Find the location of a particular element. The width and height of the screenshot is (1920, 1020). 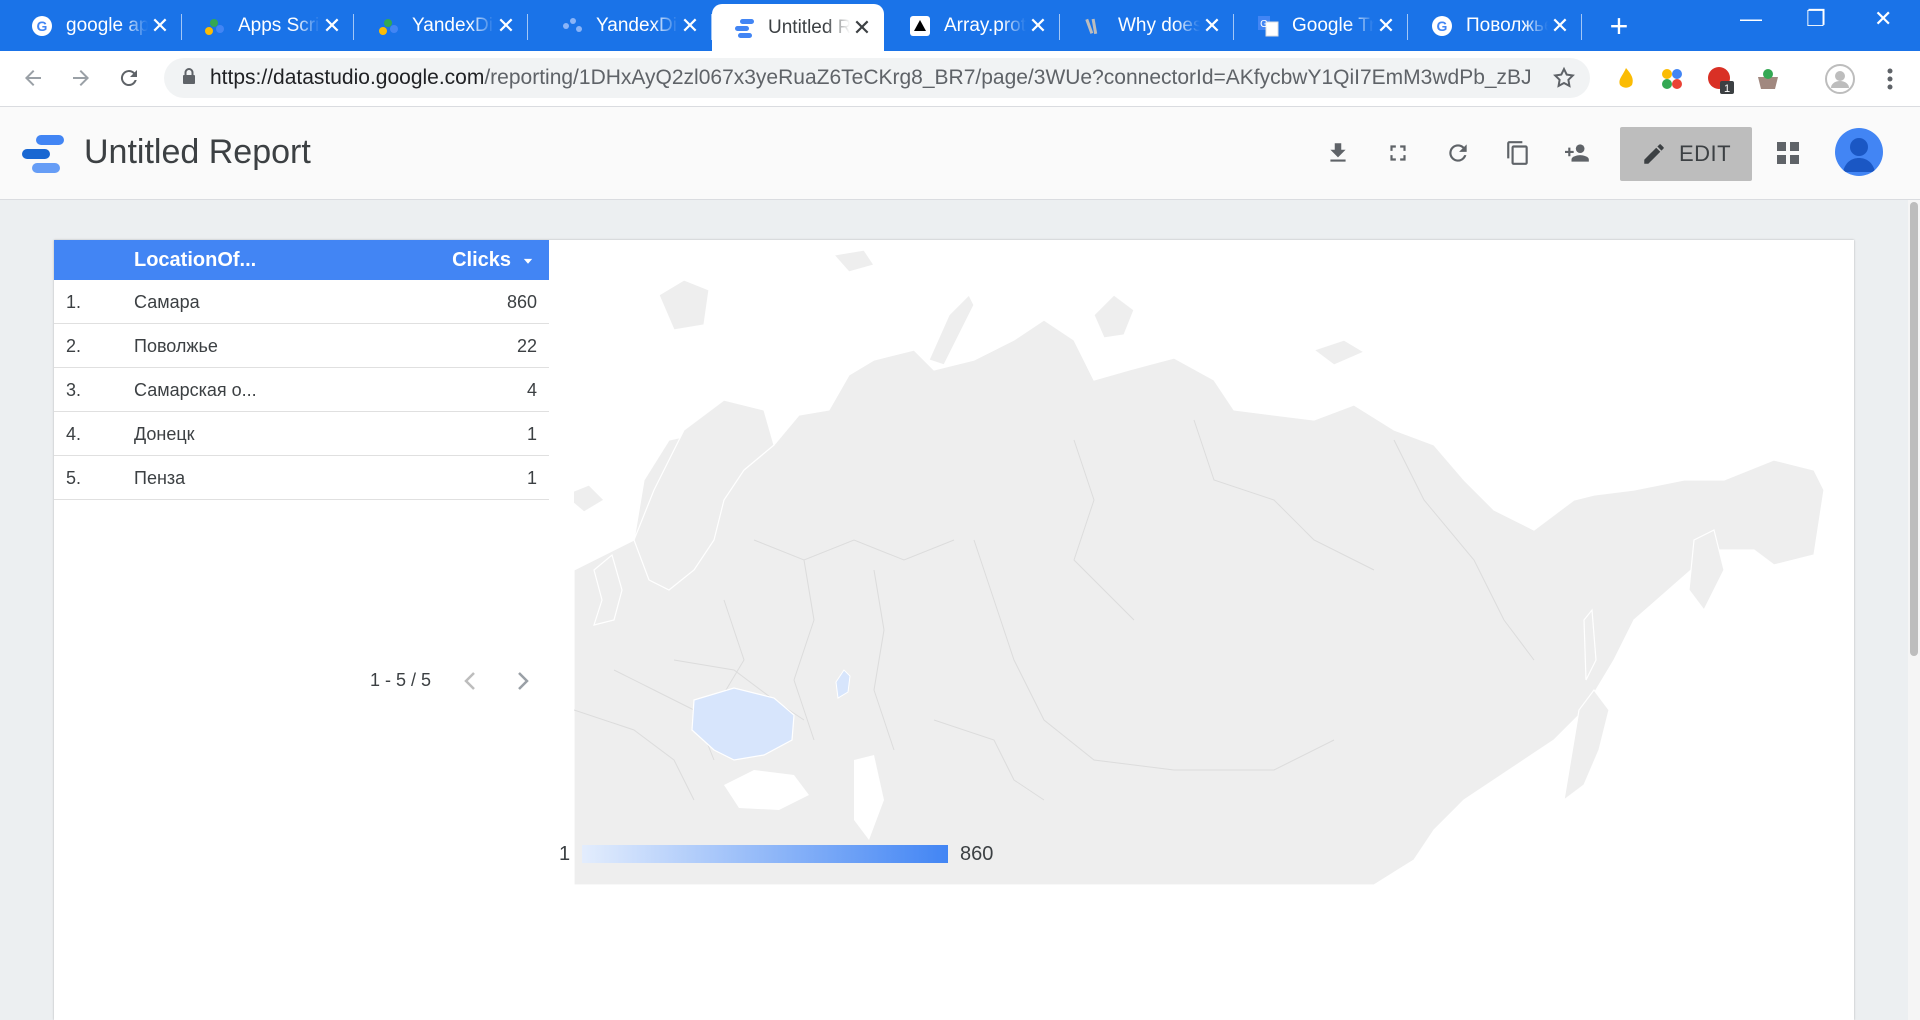

table-row: 3. Самарская о... 4 is located at coordinates (301, 390).